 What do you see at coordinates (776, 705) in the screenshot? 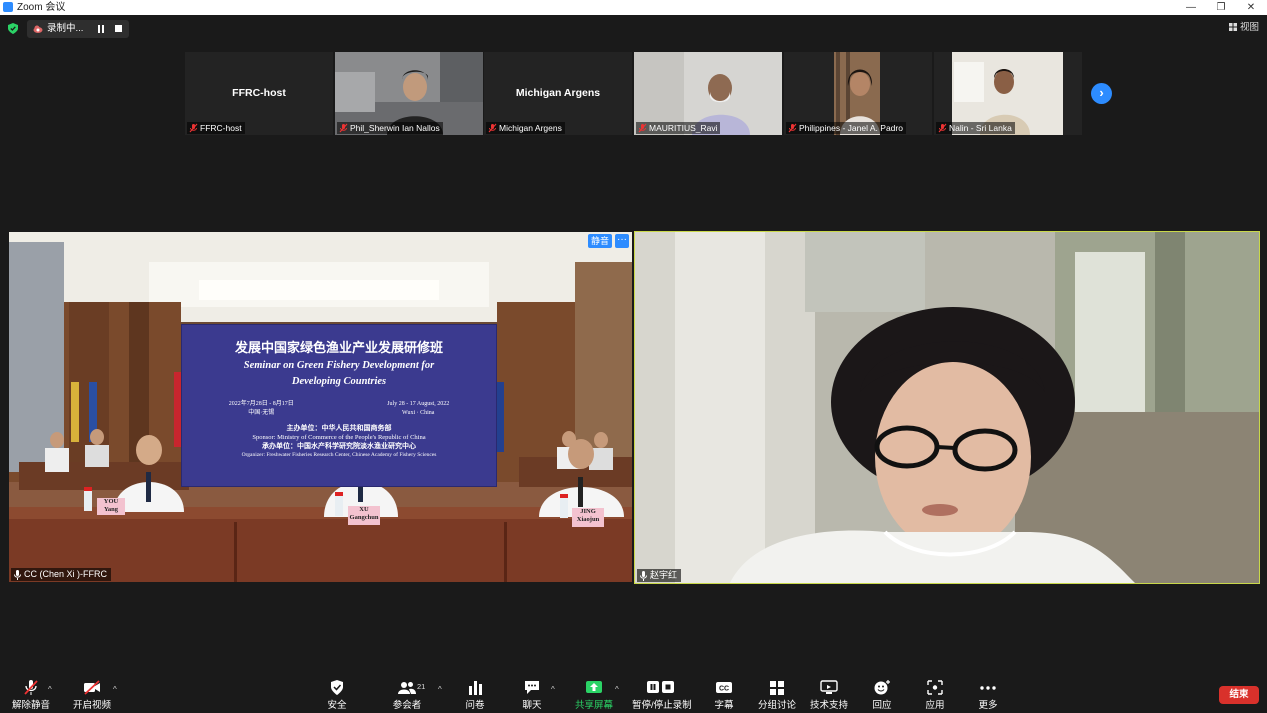
I see `breakout-rooms-label: 分组讨论` at bounding box center [776, 705].